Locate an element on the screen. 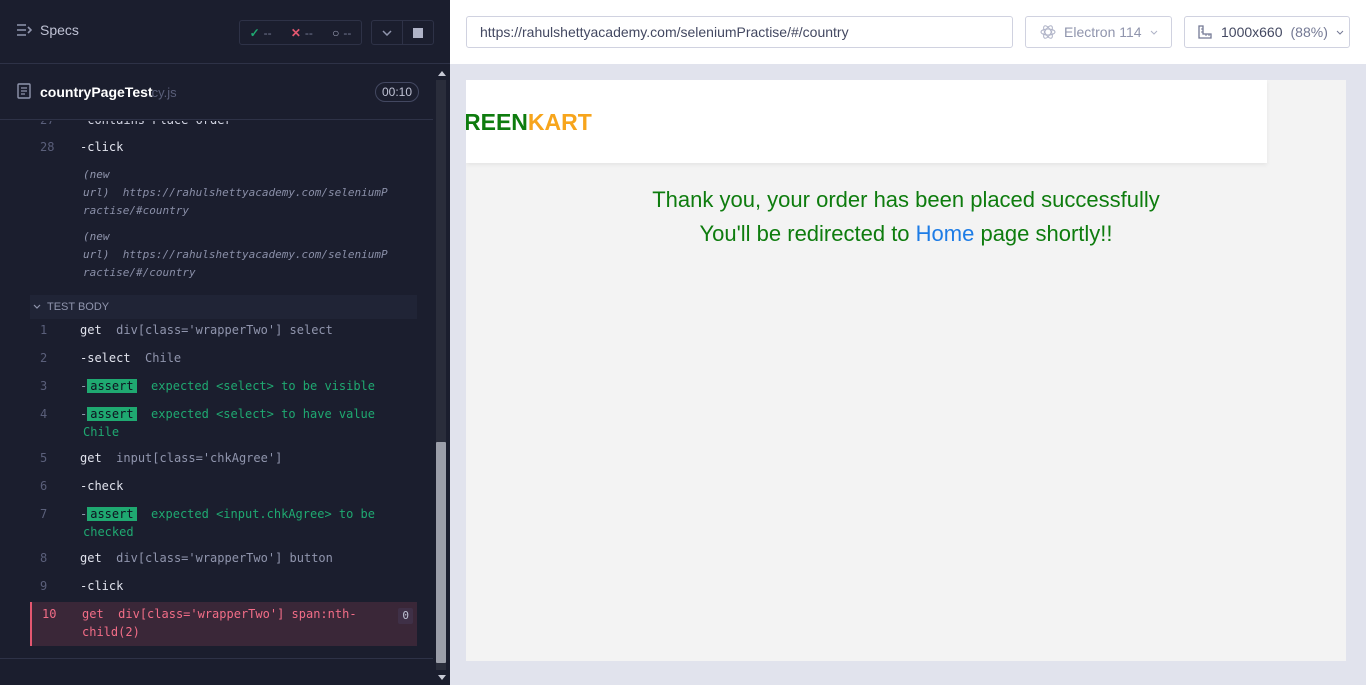  command-number: 10 is located at coordinates (49, 614).